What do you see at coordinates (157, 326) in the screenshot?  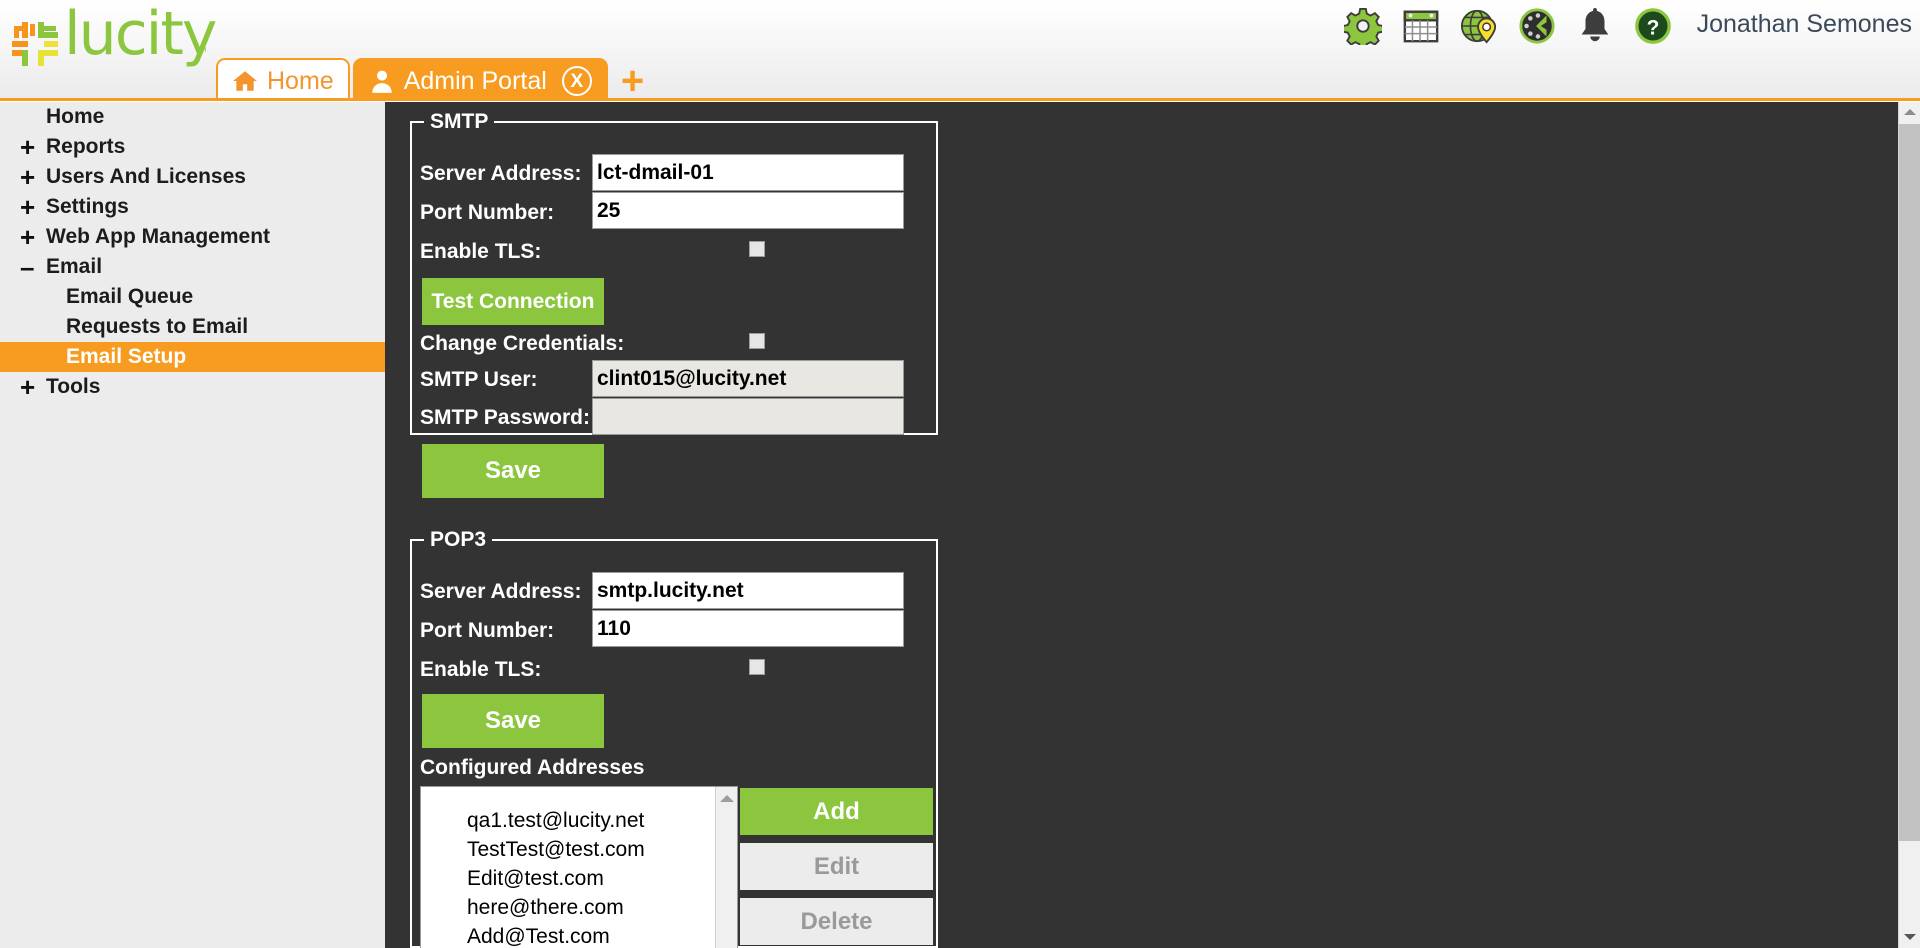 I see `sidebar-item-label: Requests to Email` at bounding box center [157, 326].